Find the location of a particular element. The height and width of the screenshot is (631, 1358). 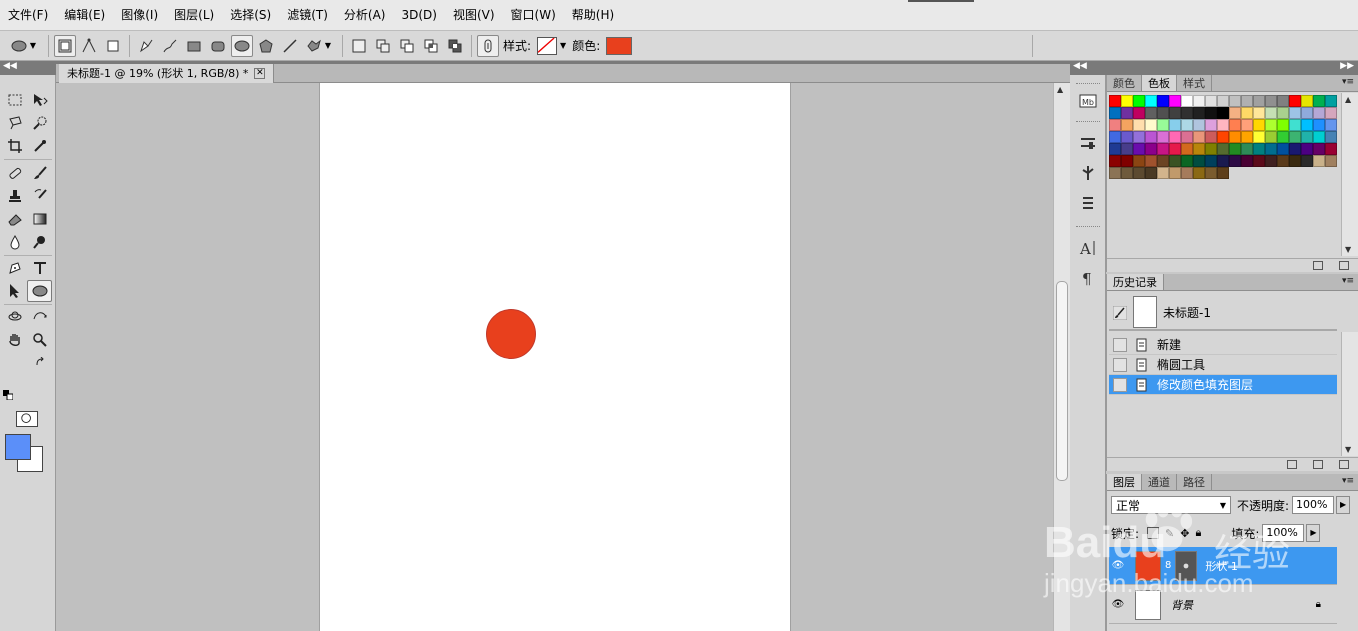

collapse-icon: ◀◀ is located at coordinates (10, 66).